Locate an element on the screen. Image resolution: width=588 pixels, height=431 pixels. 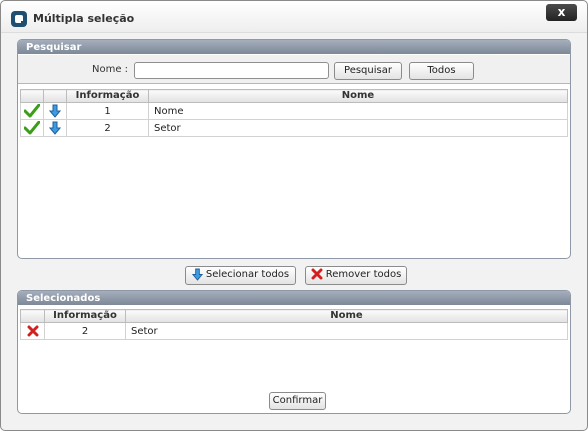
dialog-title: Múltipla seleção is located at coordinates (84, 18).